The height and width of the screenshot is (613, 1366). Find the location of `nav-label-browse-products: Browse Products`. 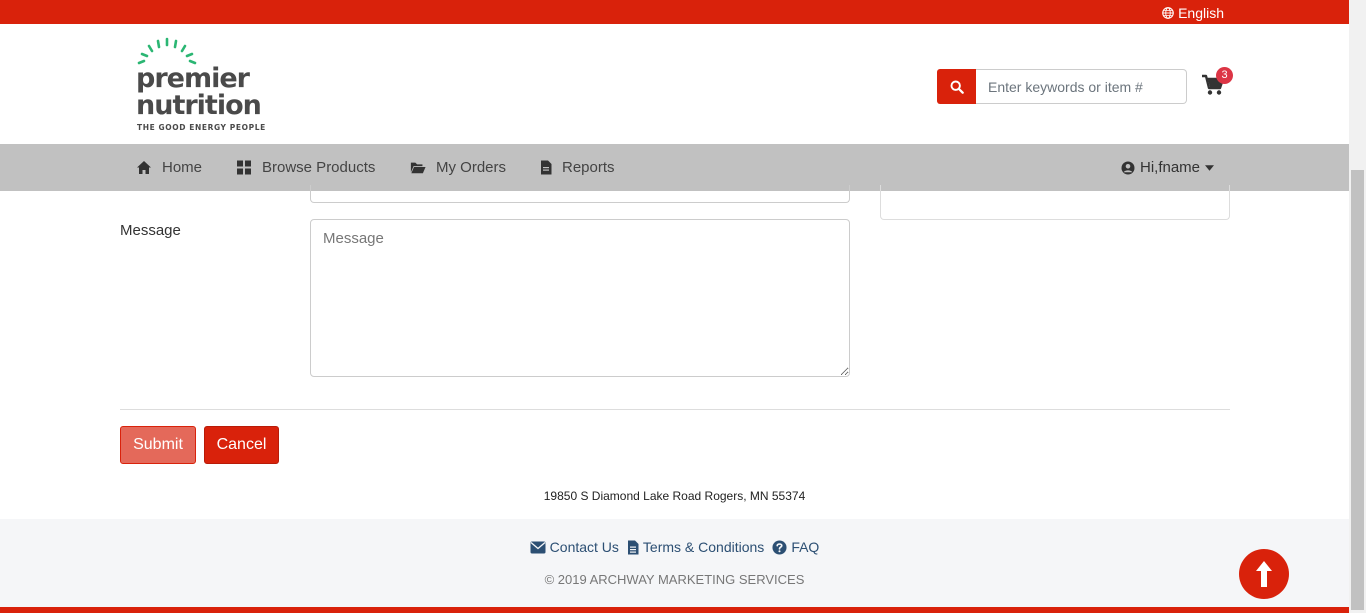

nav-label-browse-products: Browse Products is located at coordinates (319, 167).